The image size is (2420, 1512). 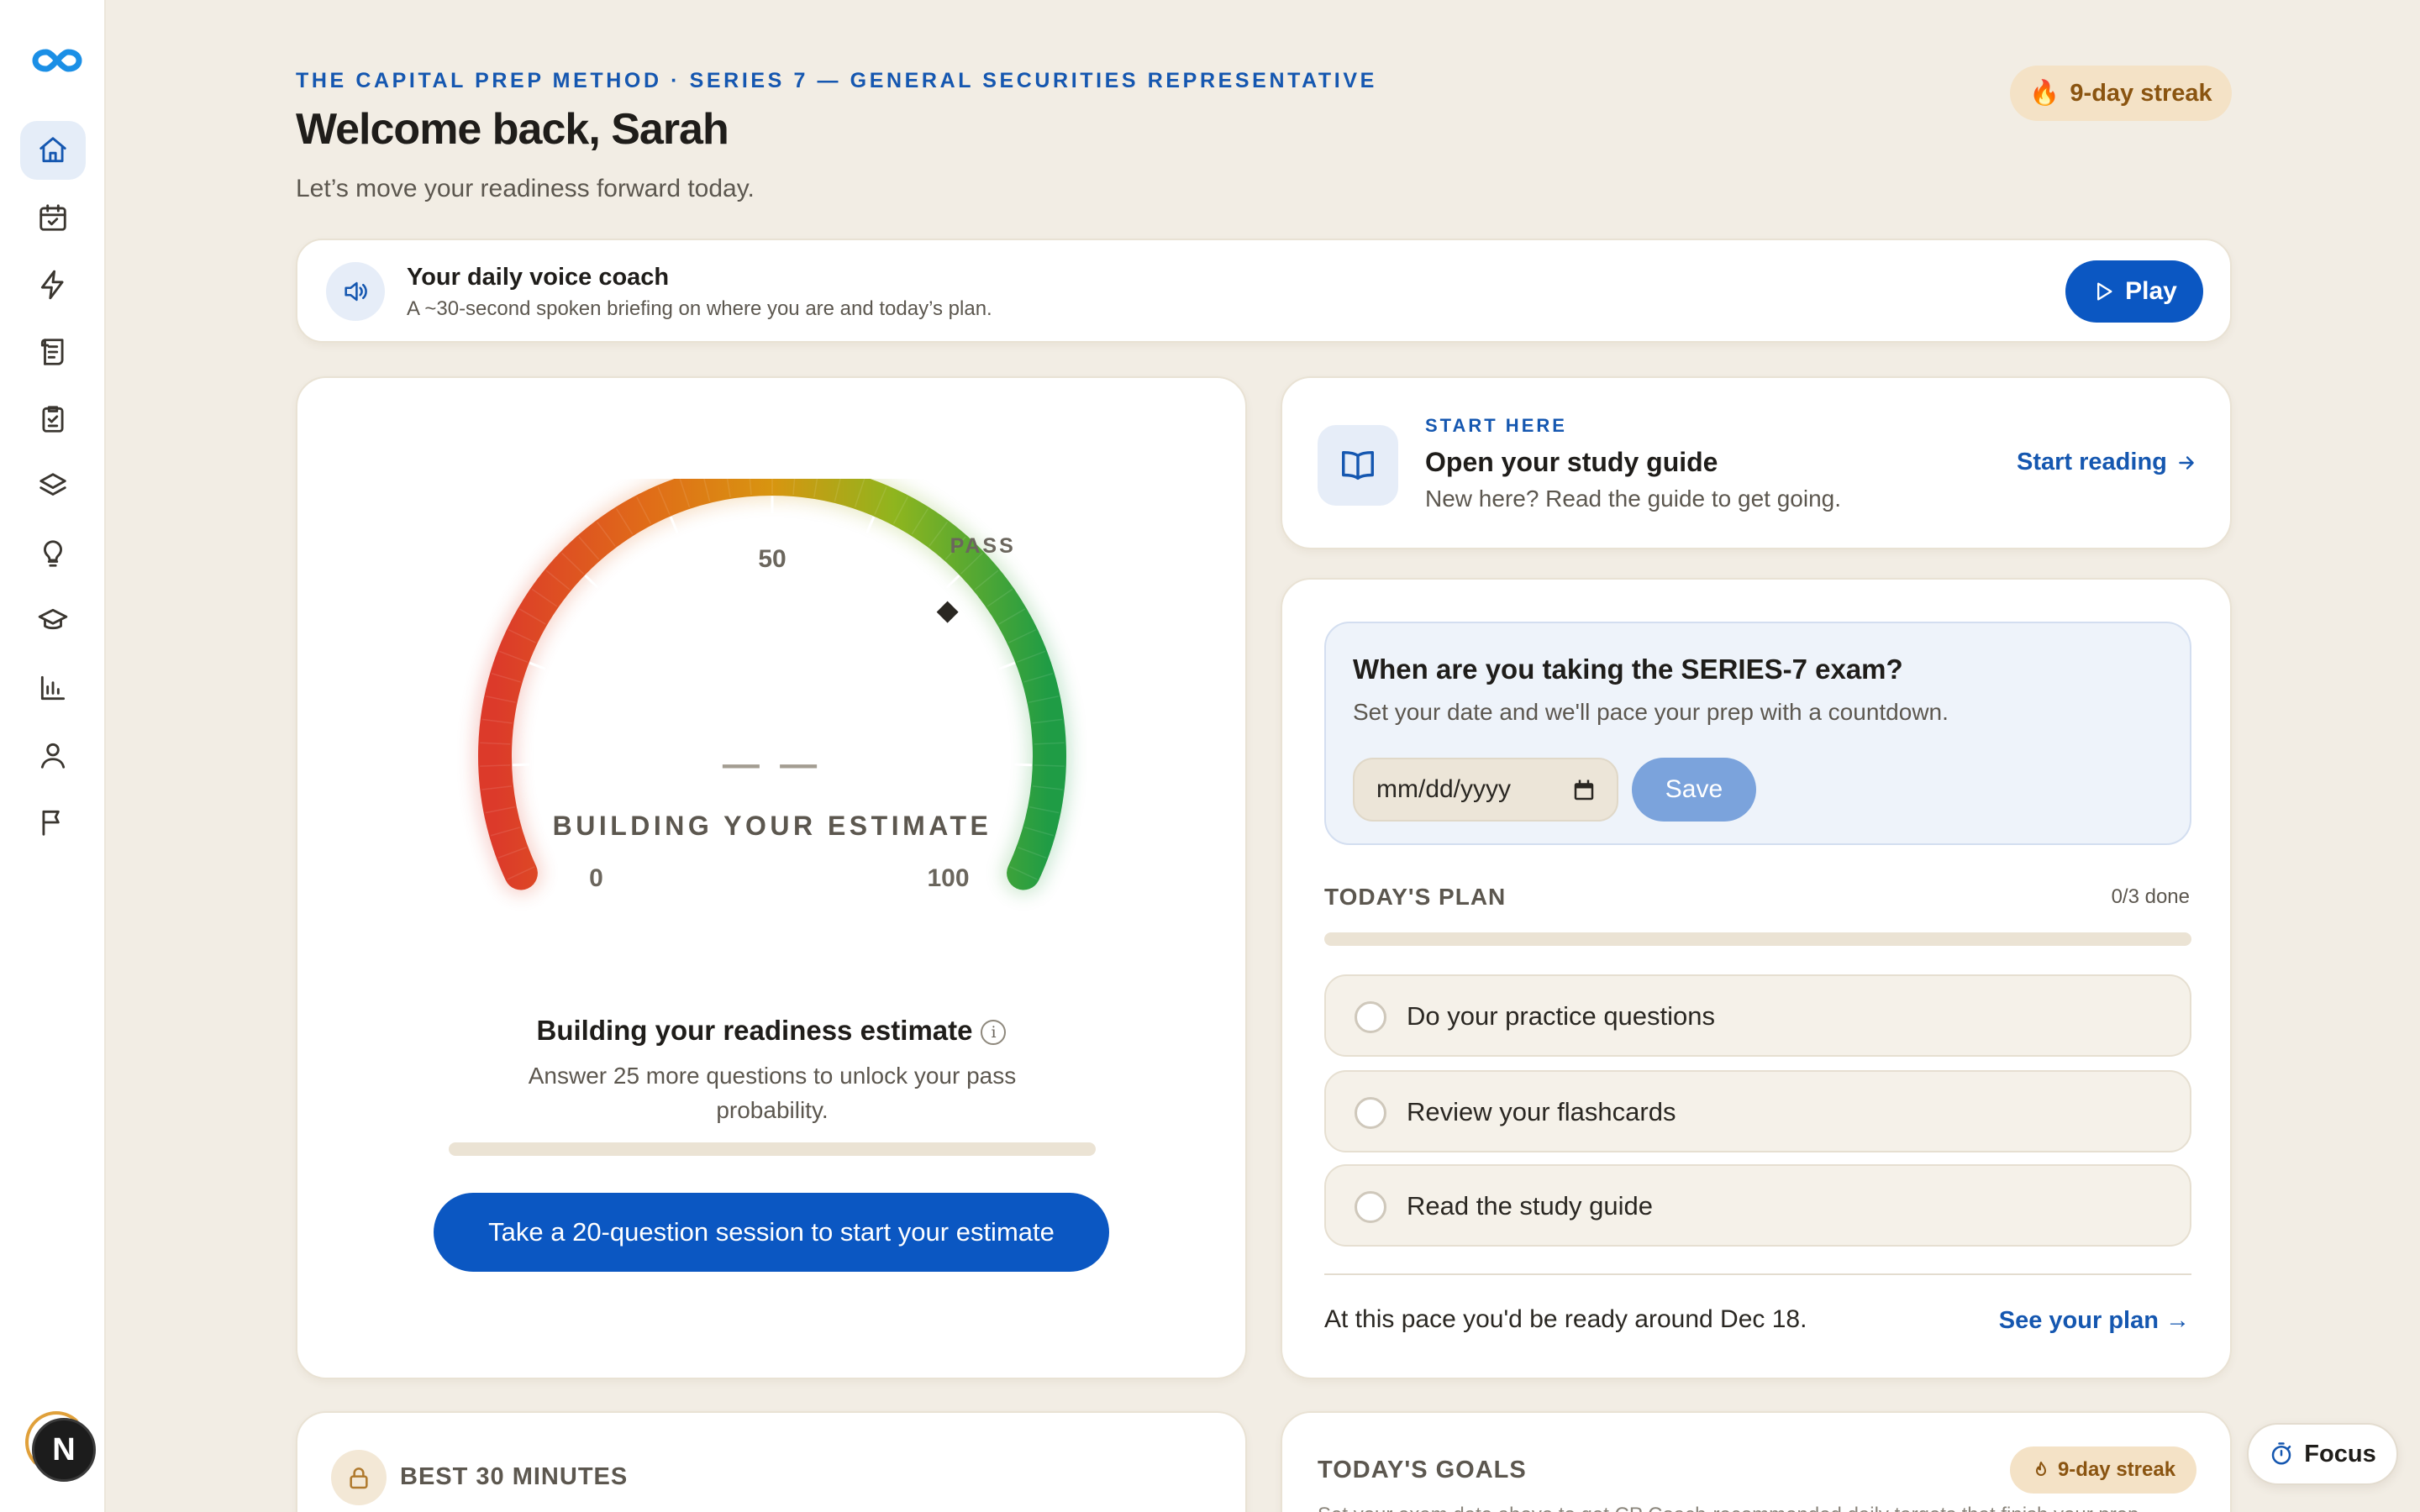 I want to click on sidebar-item-study-guide, so click(x=53, y=352).